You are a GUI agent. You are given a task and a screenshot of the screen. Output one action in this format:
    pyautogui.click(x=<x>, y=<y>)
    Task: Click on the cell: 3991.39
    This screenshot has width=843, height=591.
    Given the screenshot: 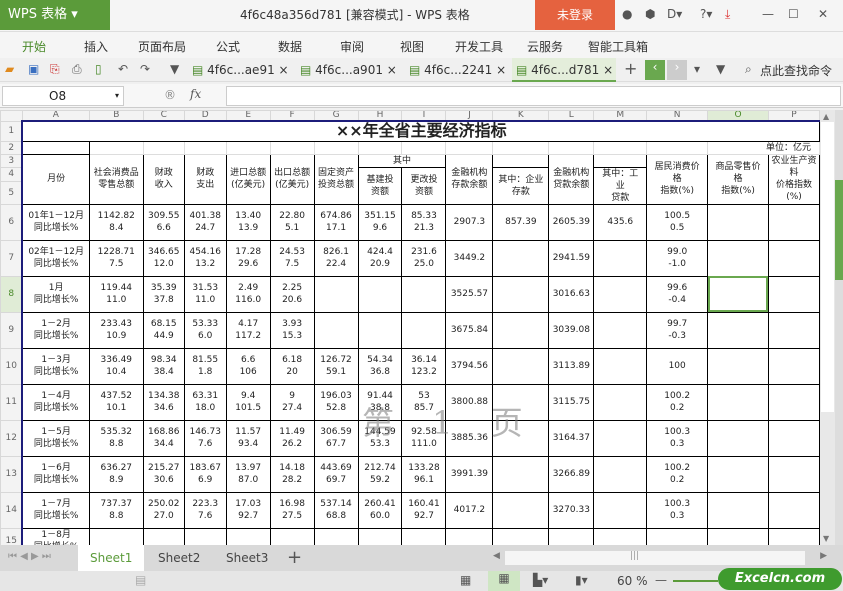 What is the action you would take?
    pyautogui.click(x=469, y=474)
    